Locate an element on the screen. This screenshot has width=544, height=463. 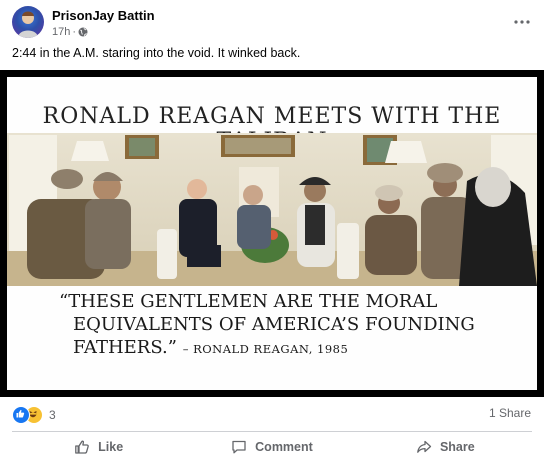
post-meta: 17h · is located at coordinates (70, 32).